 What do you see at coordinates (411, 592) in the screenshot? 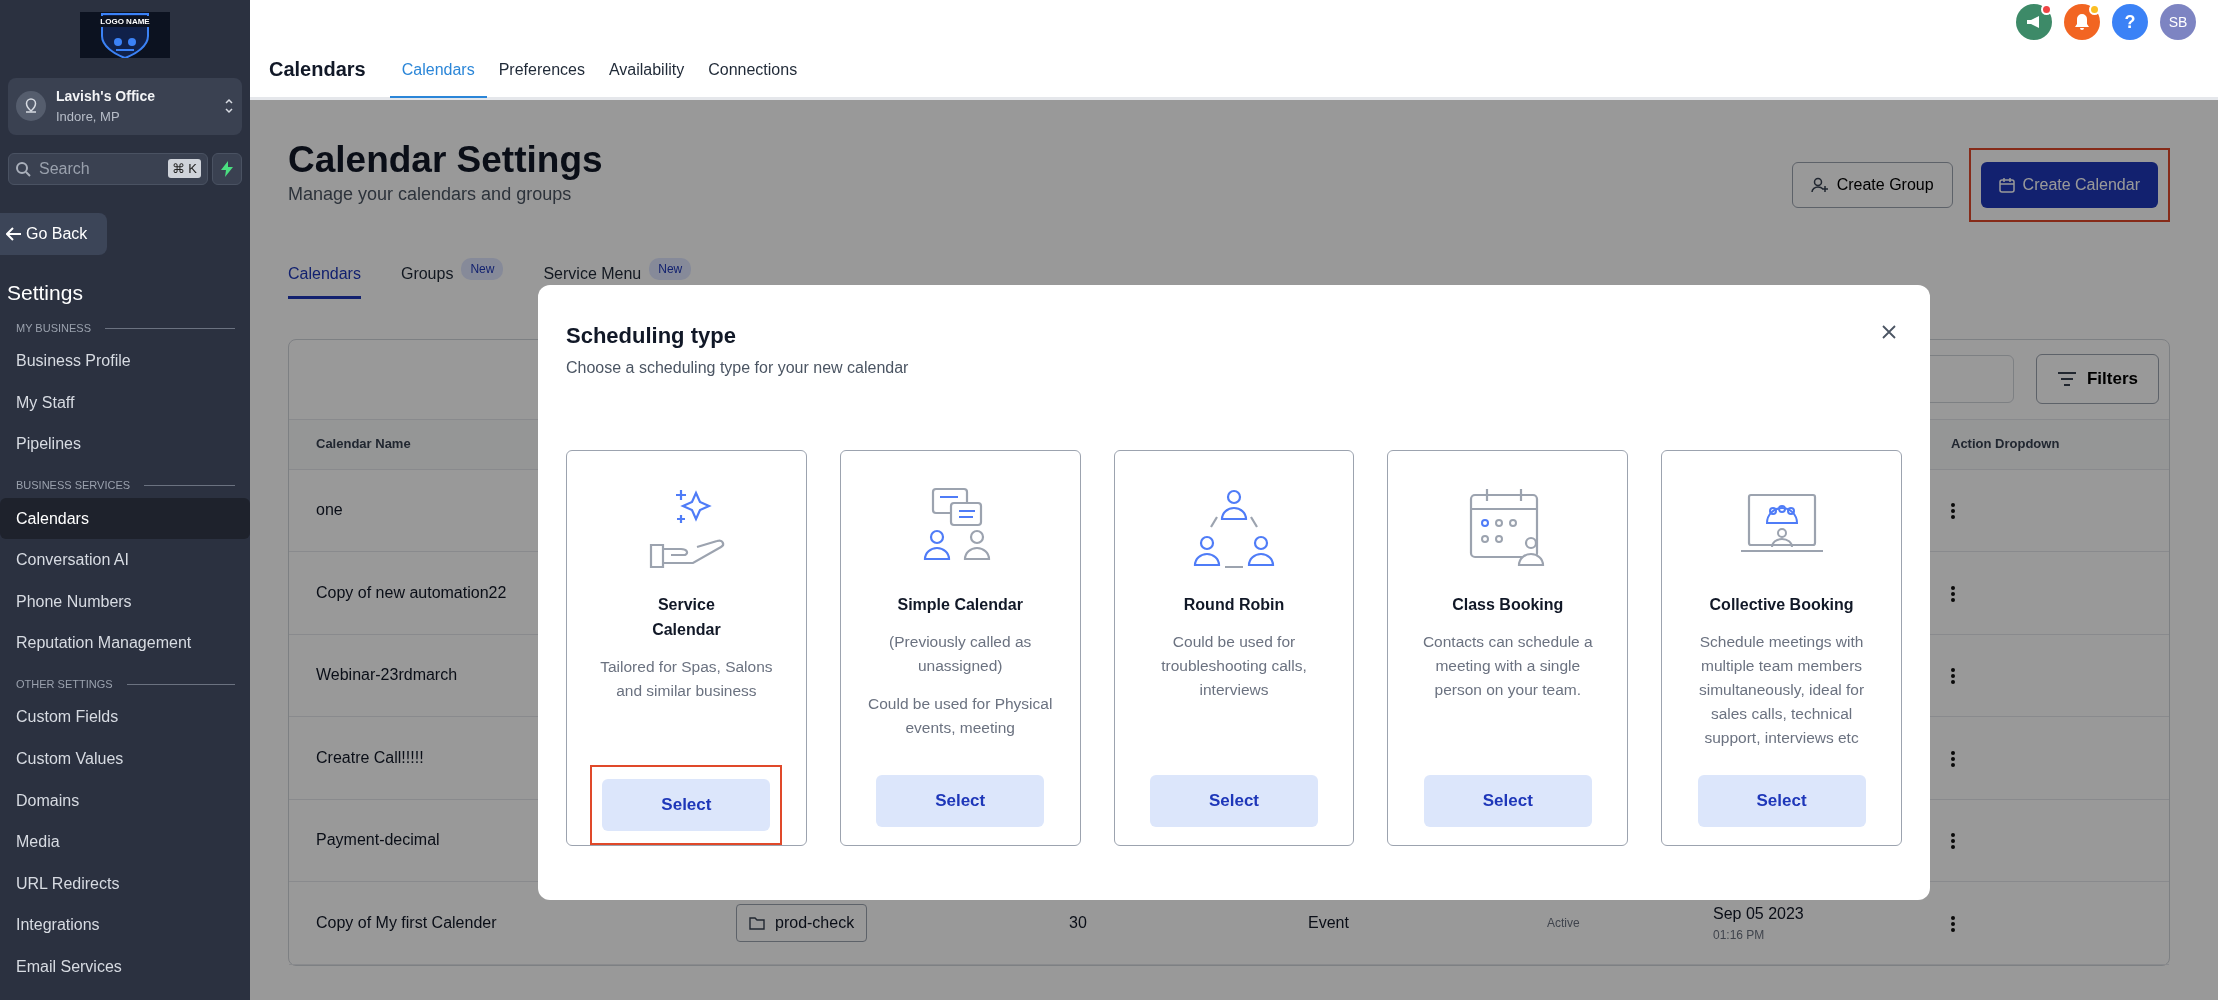
I see `table-cell-text: Copy of new automation22` at bounding box center [411, 592].